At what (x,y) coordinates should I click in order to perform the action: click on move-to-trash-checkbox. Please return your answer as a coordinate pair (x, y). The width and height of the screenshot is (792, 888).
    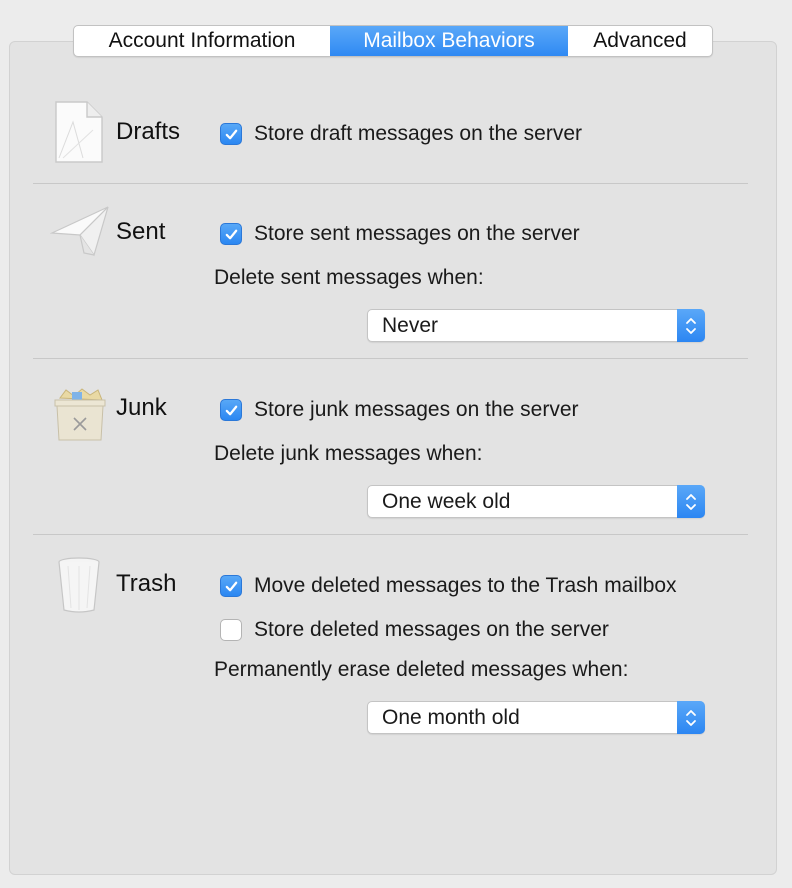
    Looking at the image, I should click on (231, 586).